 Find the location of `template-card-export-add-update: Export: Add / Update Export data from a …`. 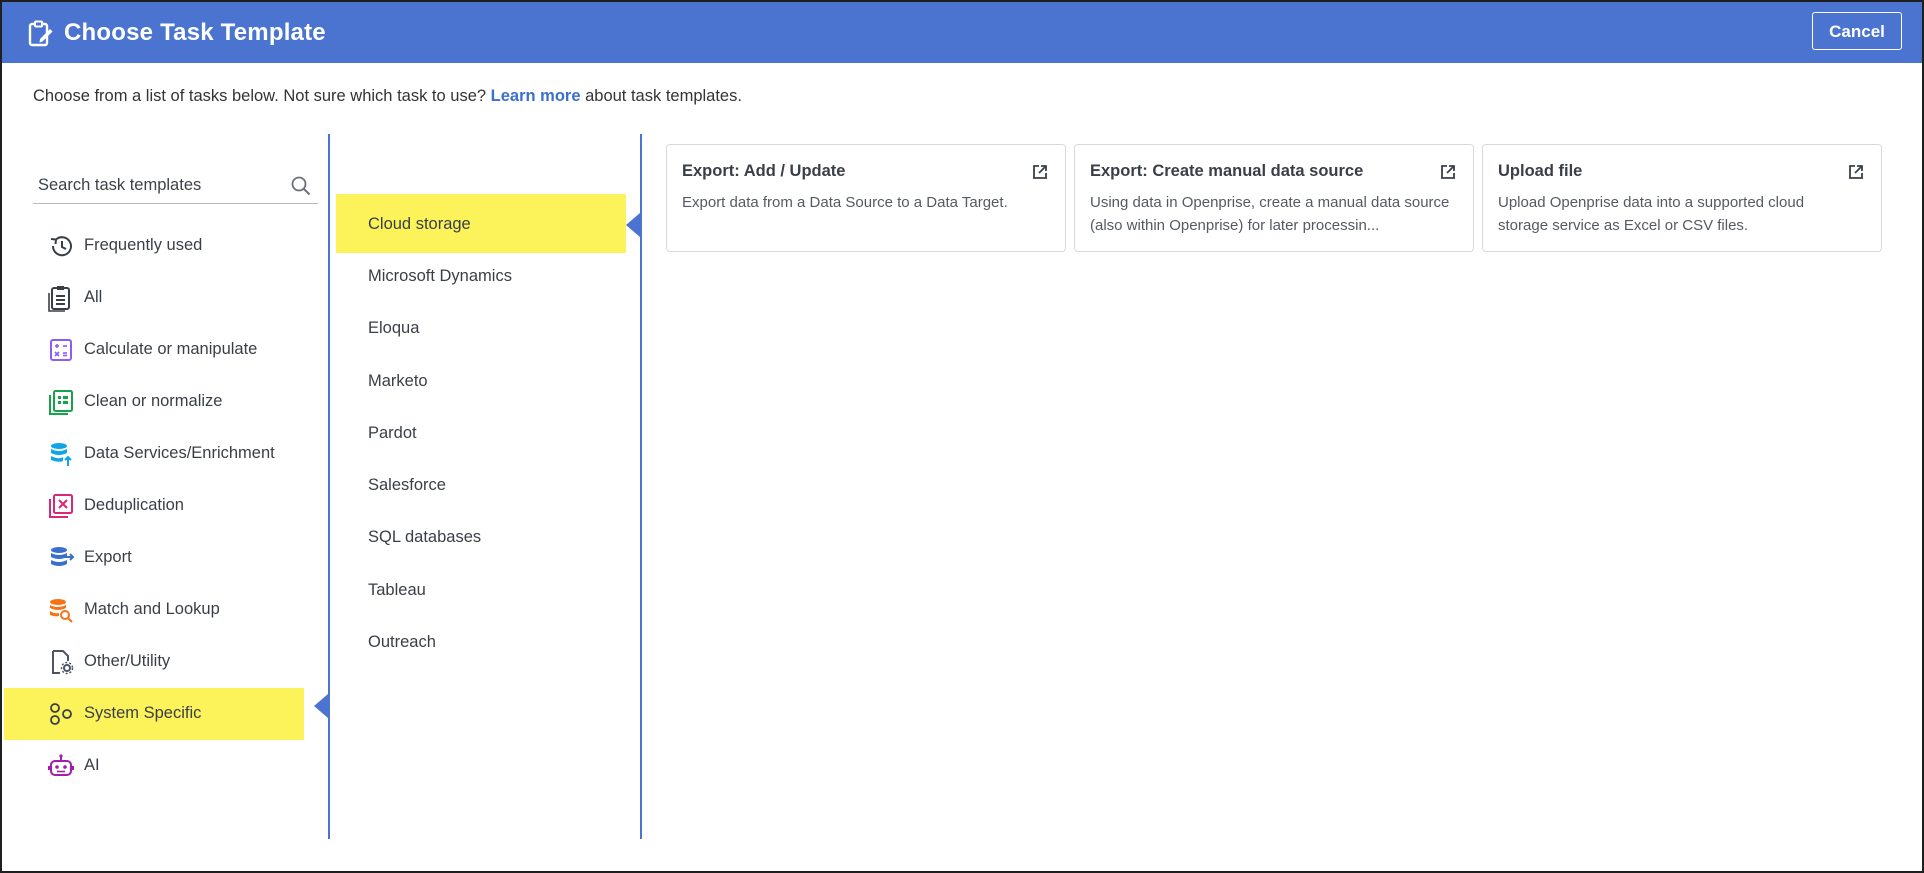

template-card-export-add-update: Export: Add / Update Export data from a … is located at coordinates (866, 198).